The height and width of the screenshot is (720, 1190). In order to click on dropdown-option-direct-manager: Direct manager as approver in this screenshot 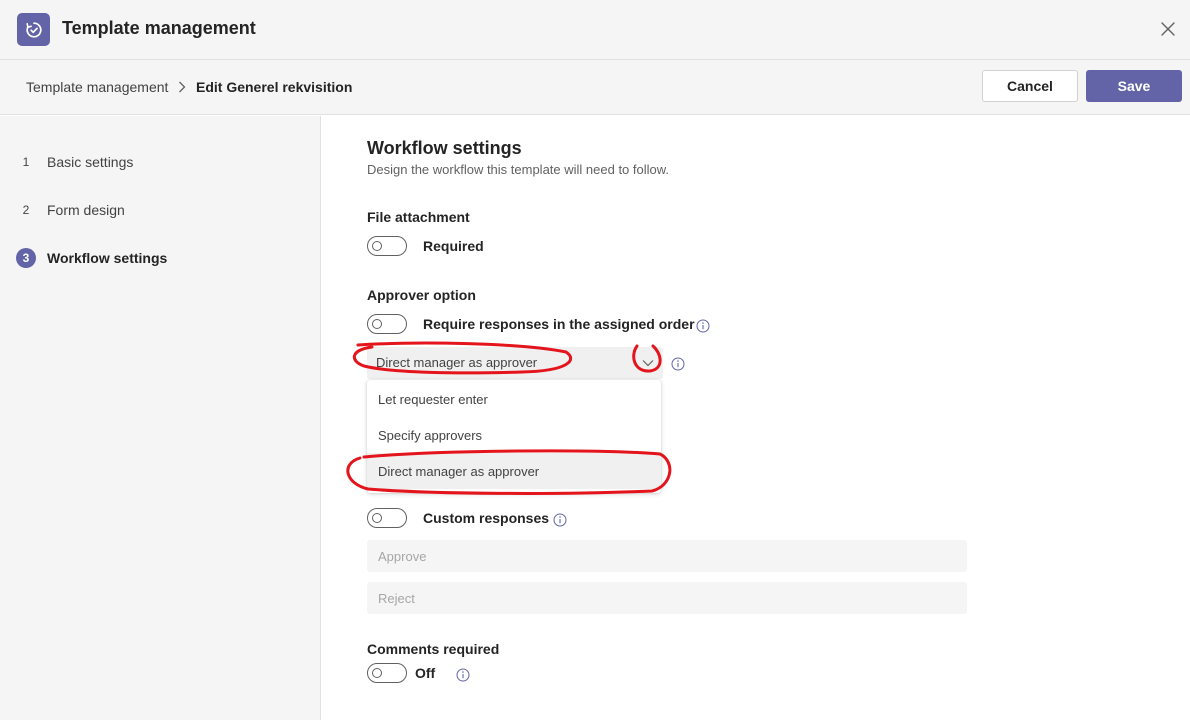, I will do `click(514, 471)`.